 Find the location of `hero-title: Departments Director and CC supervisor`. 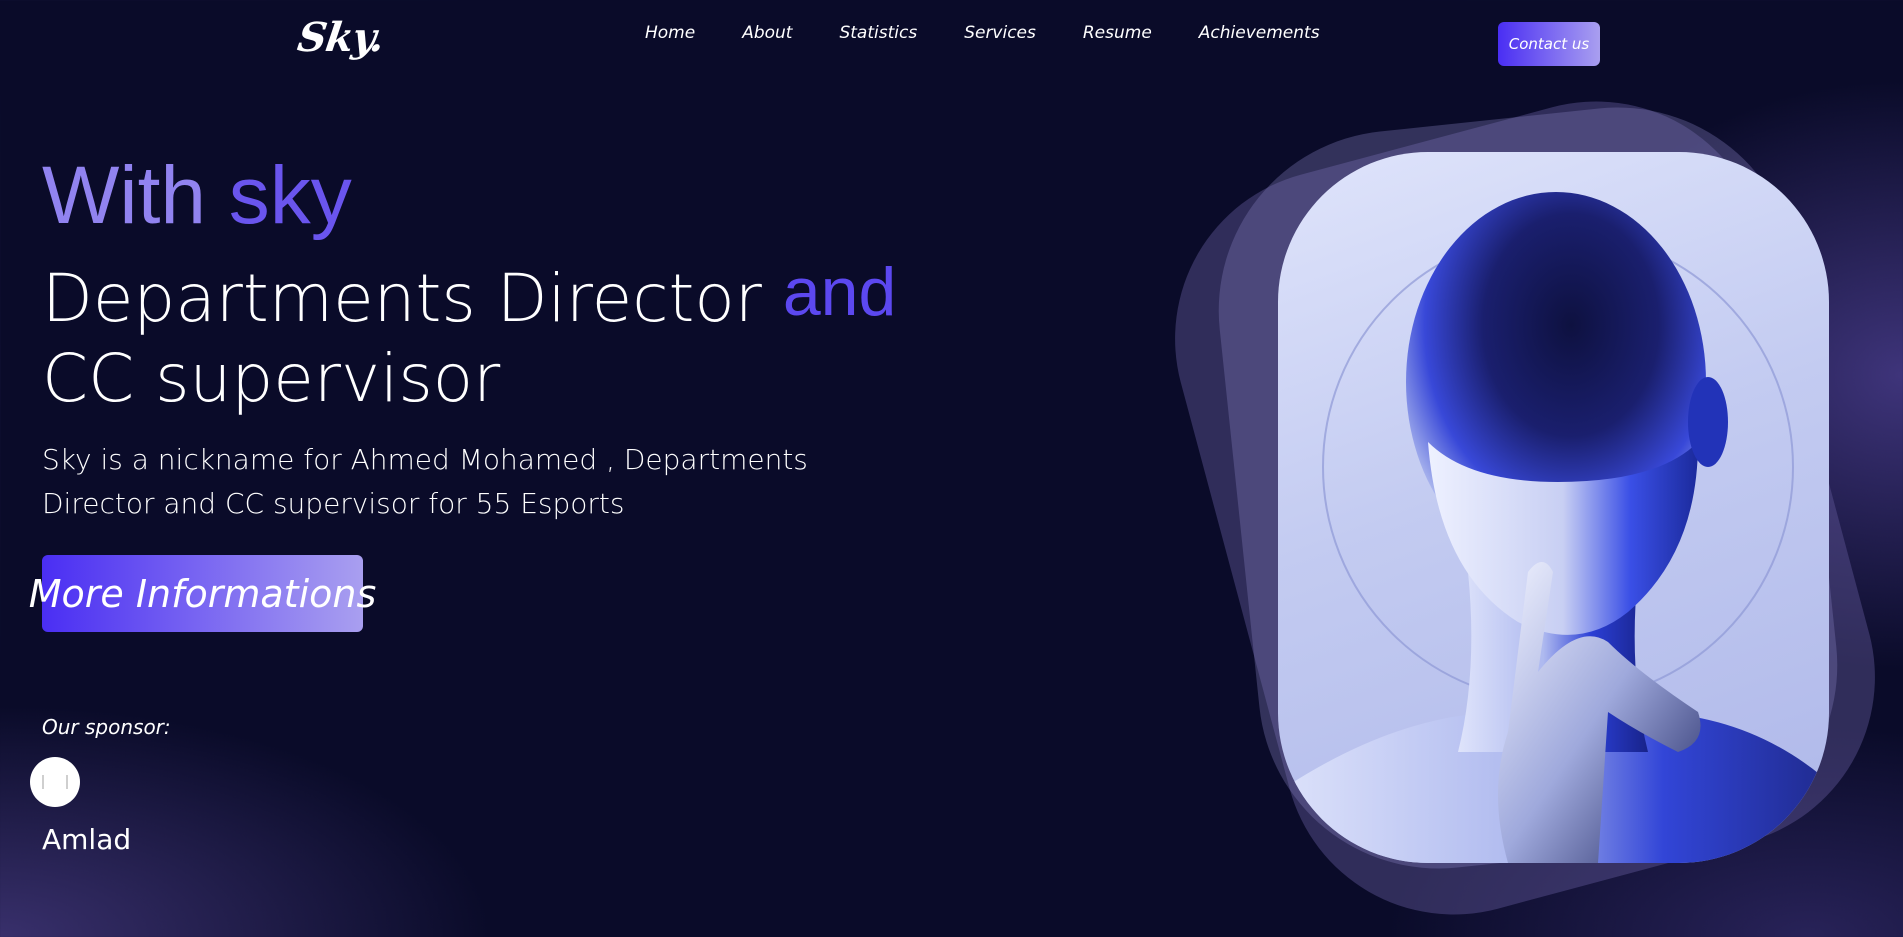

hero-title: Departments Director and CC supervisor is located at coordinates (492, 336).